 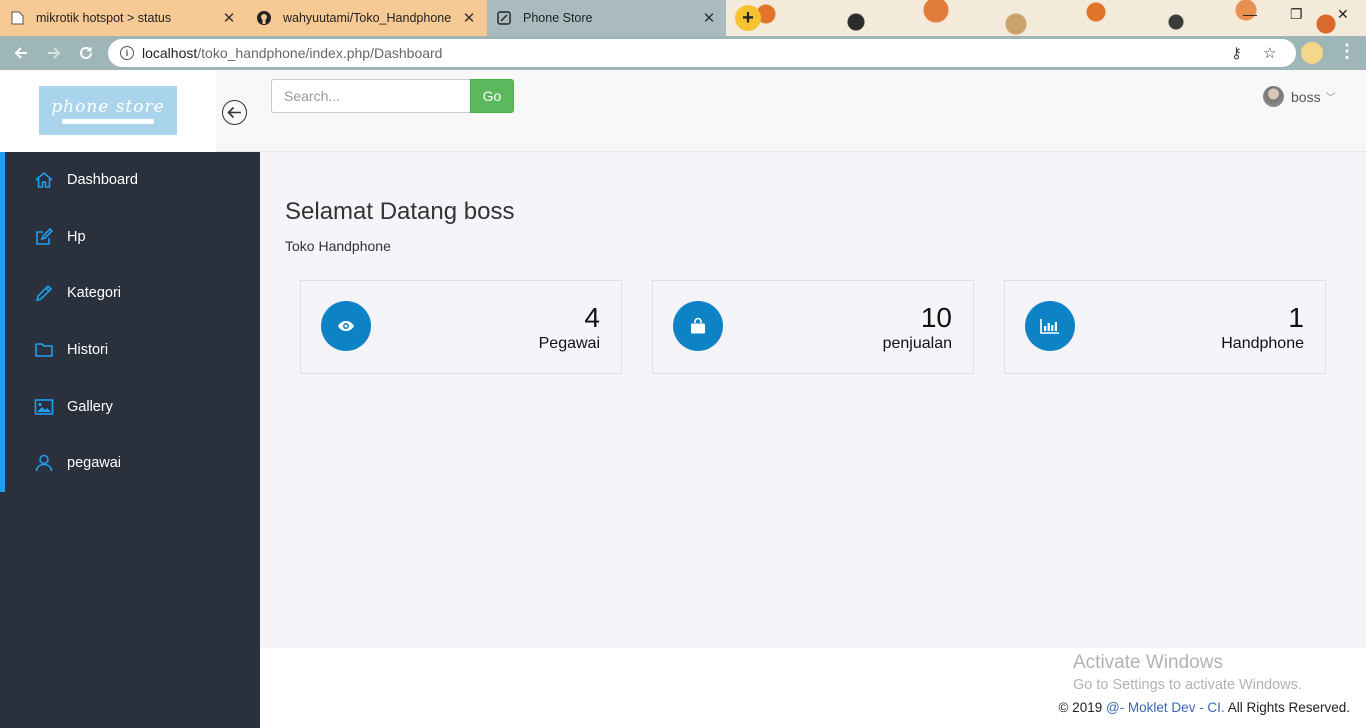 What do you see at coordinates (44, 237) in the screenshot?
I see `edit-icon` at bounding box center [44, 237].